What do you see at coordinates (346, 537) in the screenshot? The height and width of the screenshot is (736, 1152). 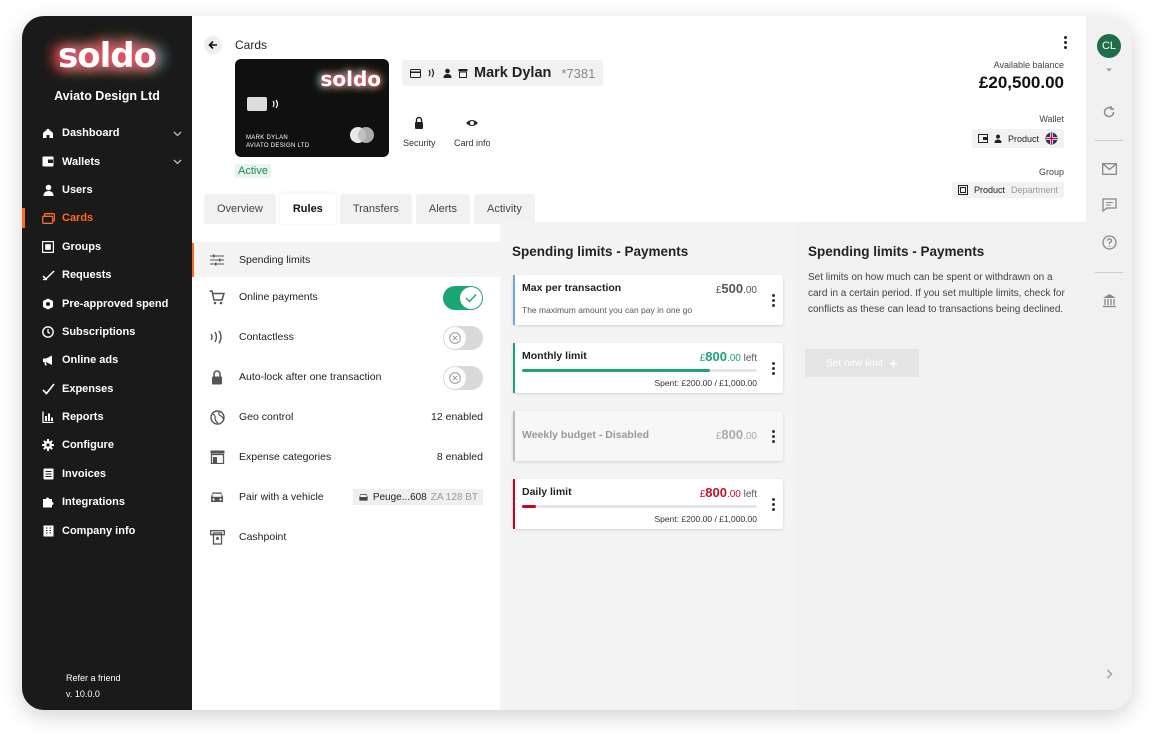 I see `rule-cashpoint: Cashpoint` at bounding box center [346, 537].